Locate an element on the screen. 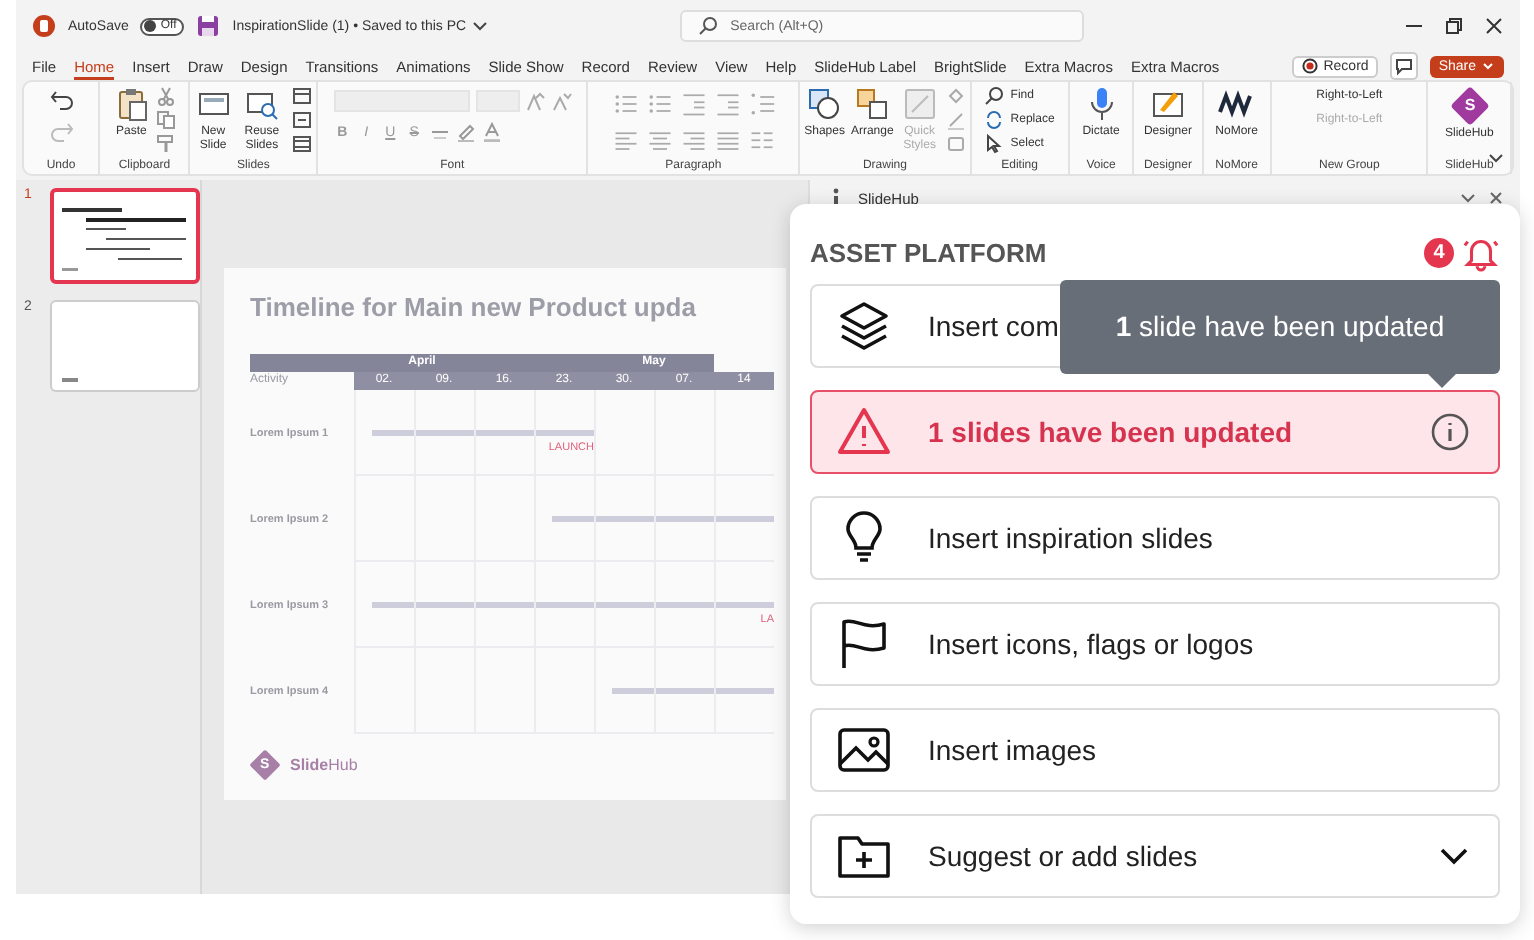 Image resolution: width=1534 pixels, height=940 pixels. bullets-icon is located at coordinates (625, 104).